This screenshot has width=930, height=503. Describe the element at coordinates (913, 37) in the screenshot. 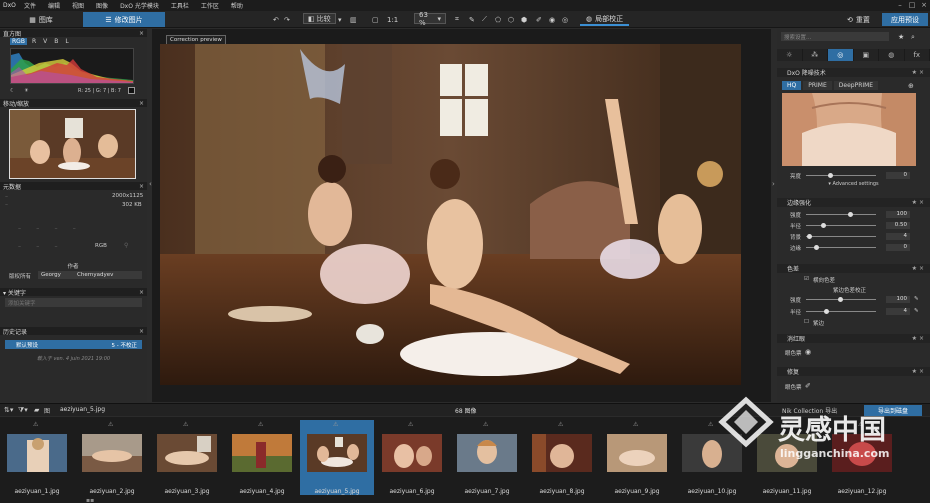

I see `search-icon: ⌕` at that location.